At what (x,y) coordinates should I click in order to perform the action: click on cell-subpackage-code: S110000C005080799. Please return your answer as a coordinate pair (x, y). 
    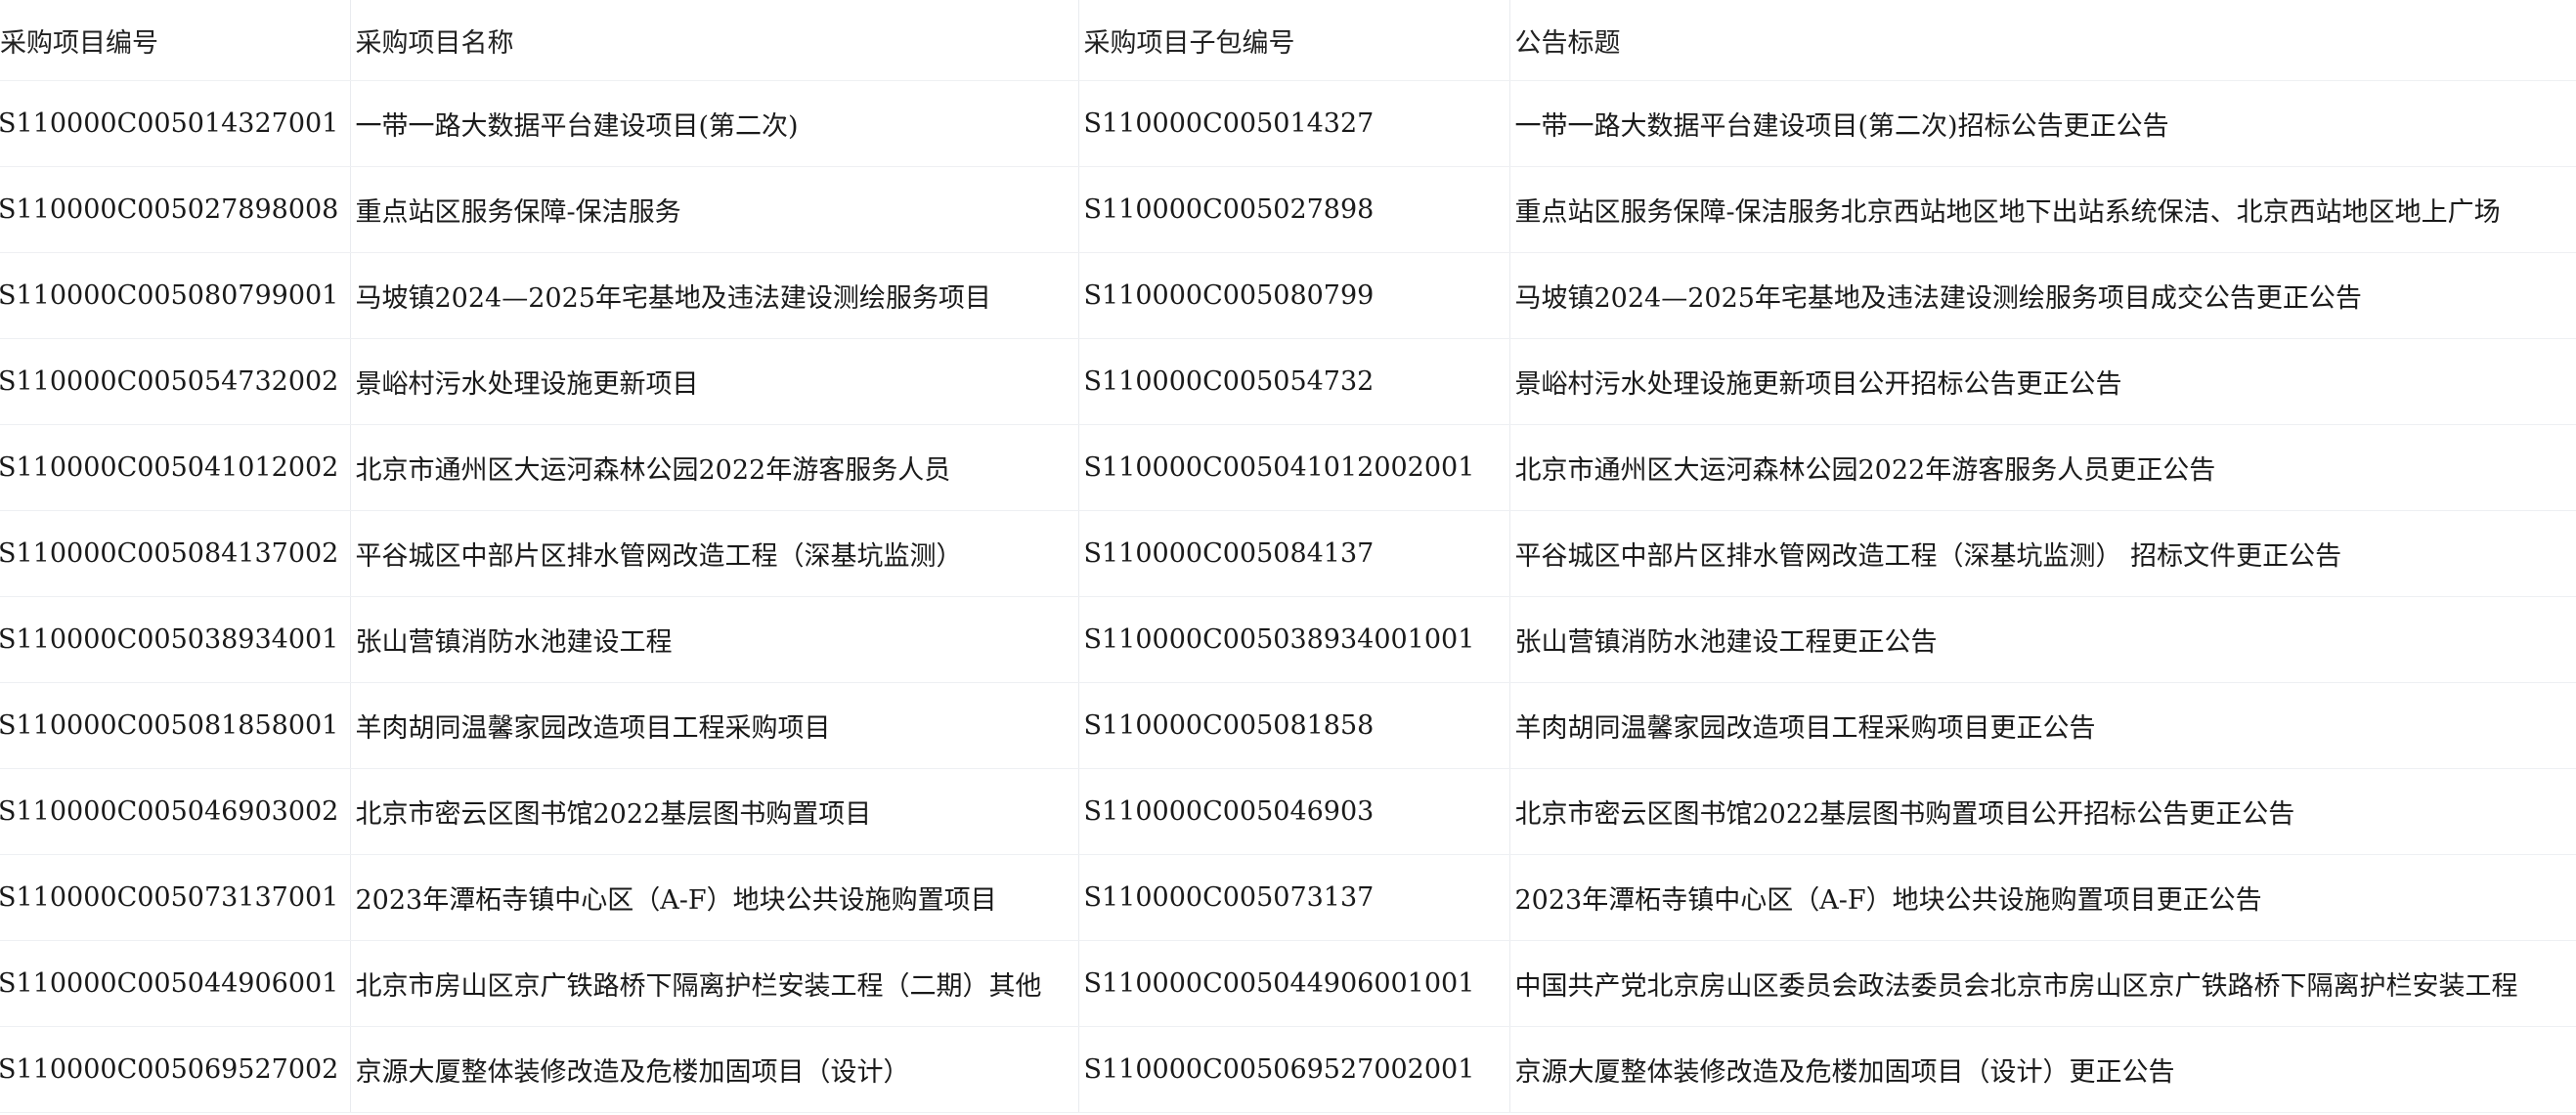
    Looking at the image, I should click on (1294, 295).